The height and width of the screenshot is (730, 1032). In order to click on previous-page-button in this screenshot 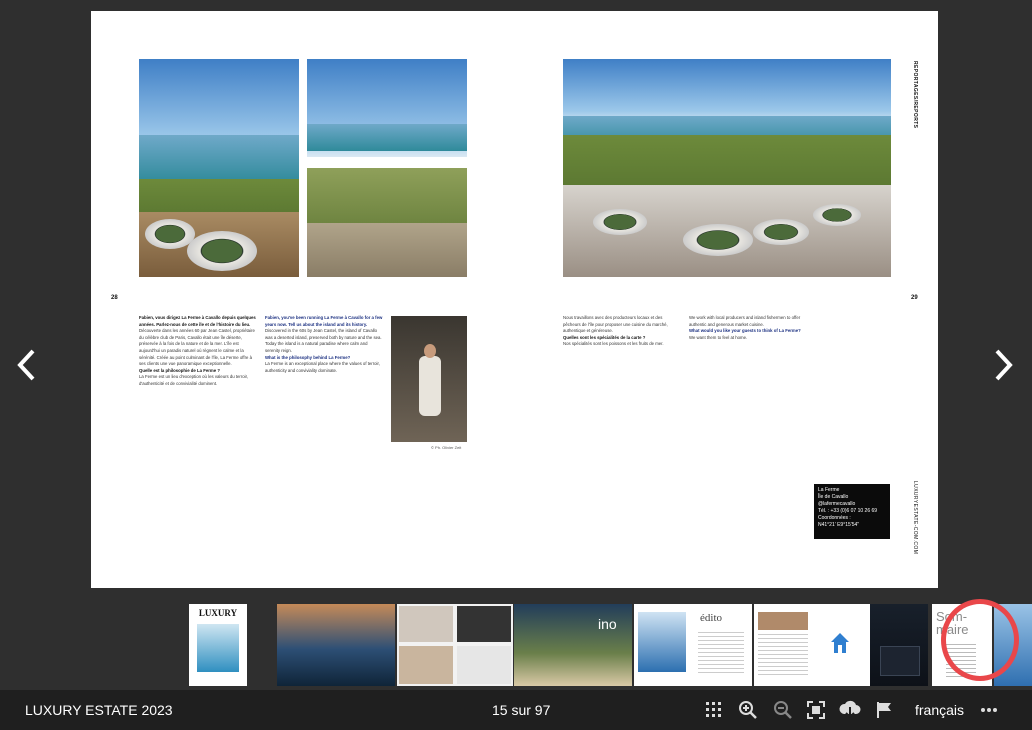, I will do `click(26, 365)`.